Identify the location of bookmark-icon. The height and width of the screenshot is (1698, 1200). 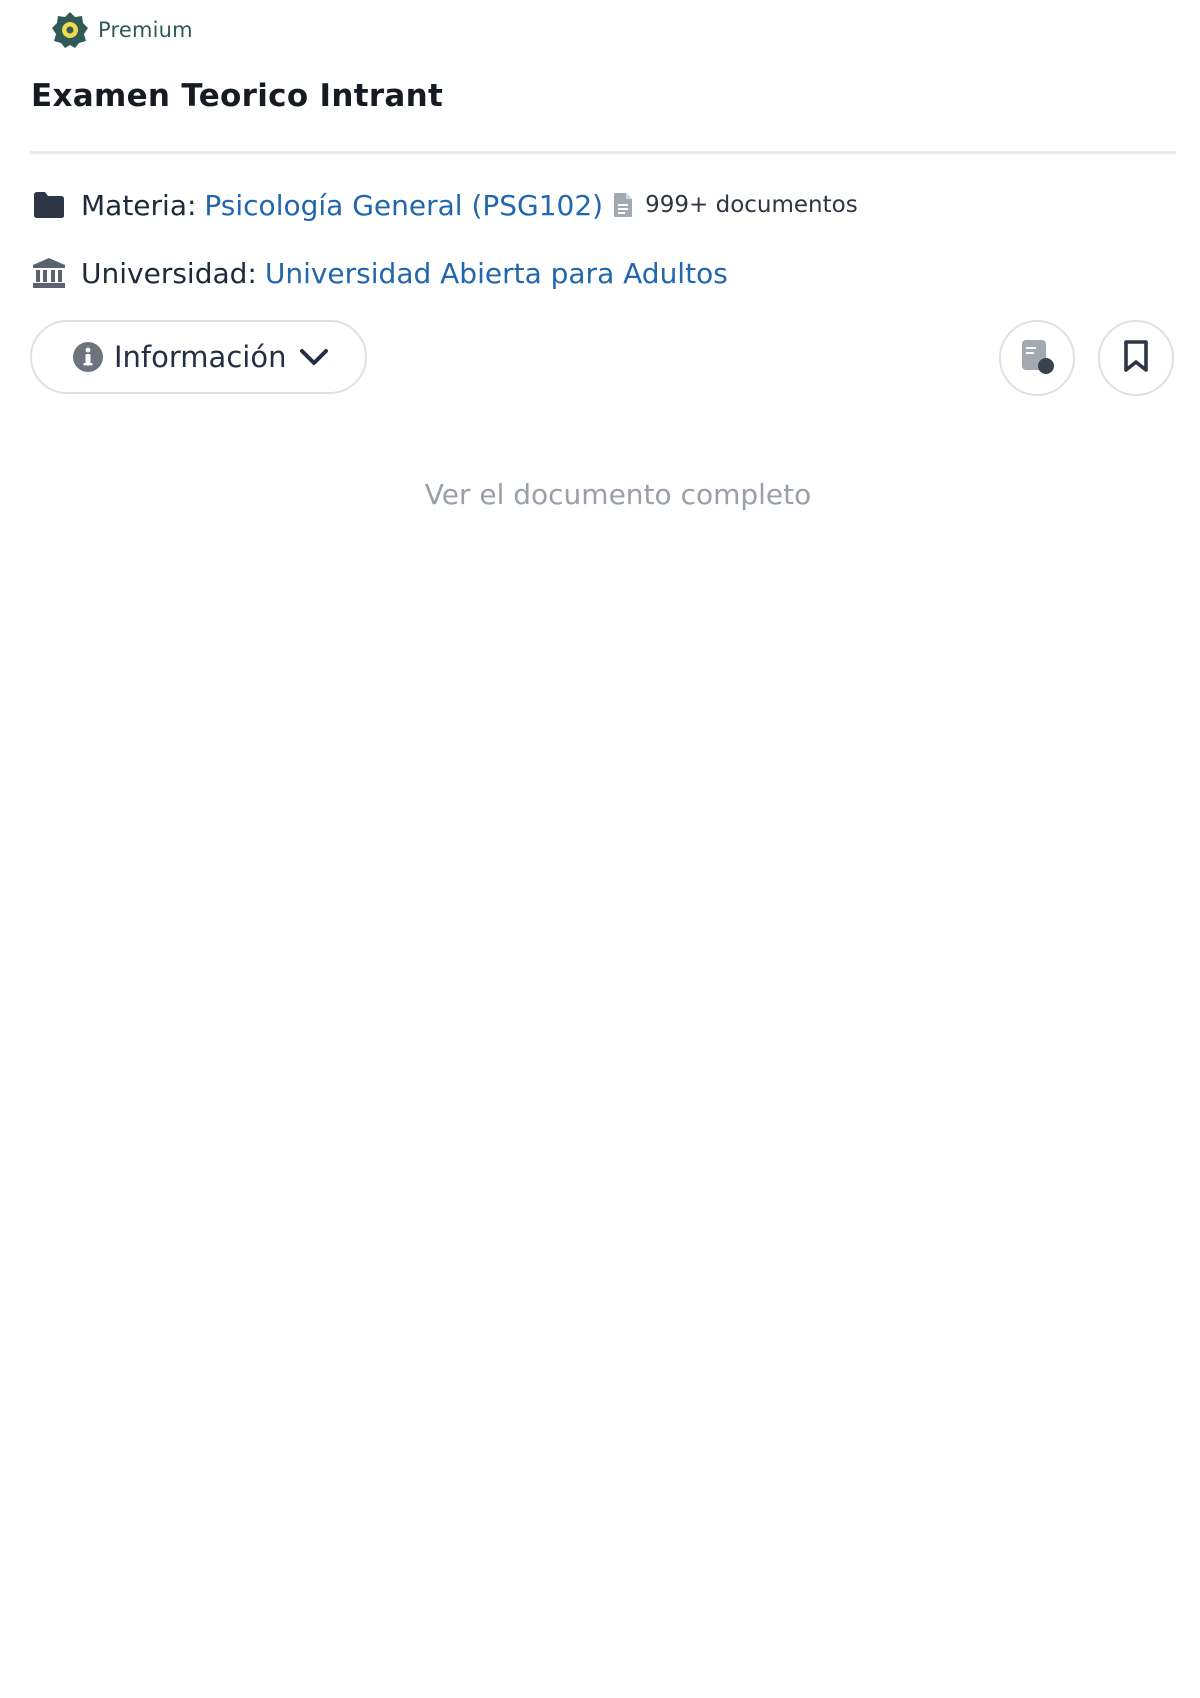
(1136, 358).